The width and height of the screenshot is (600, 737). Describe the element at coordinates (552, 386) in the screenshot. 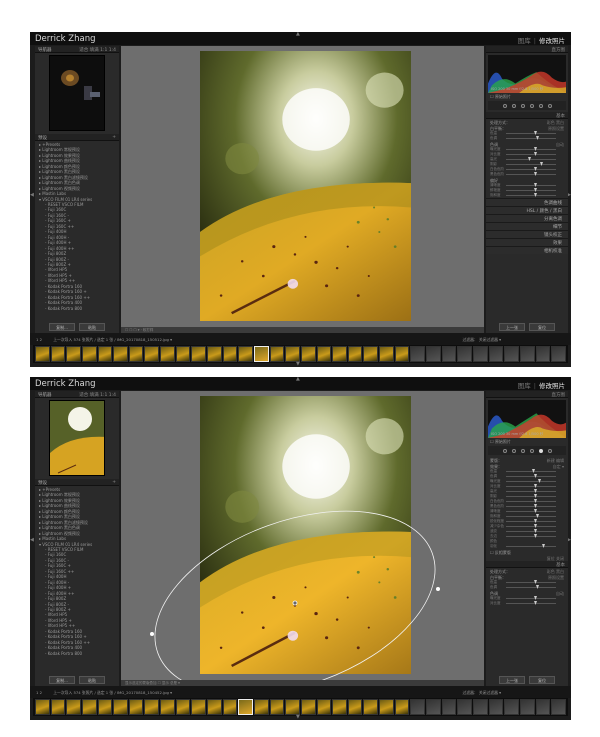

I see `module-develop: 修改照片` at that location.